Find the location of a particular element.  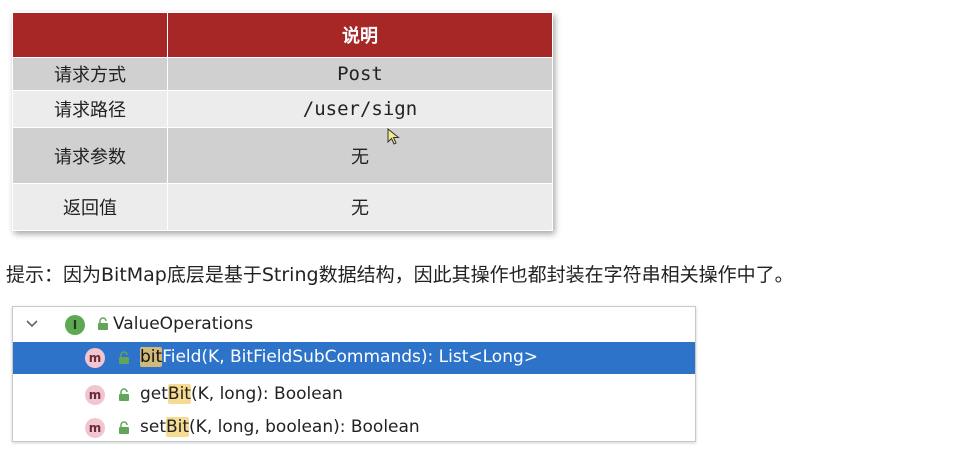

table-row: 请求参数 无 is located at coordinates (282, 155).